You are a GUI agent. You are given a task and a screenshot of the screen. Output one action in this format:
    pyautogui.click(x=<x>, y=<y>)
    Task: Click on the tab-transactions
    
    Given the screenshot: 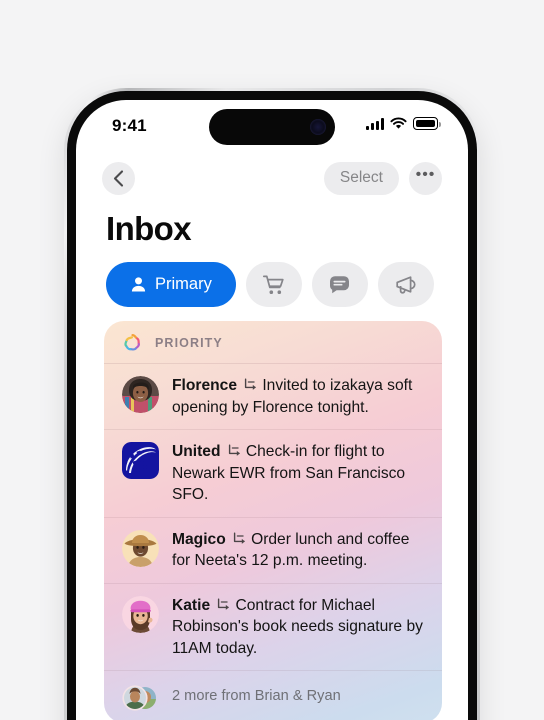 What is the action you would take?
    pyautogui.click(x=273, y=284)
    